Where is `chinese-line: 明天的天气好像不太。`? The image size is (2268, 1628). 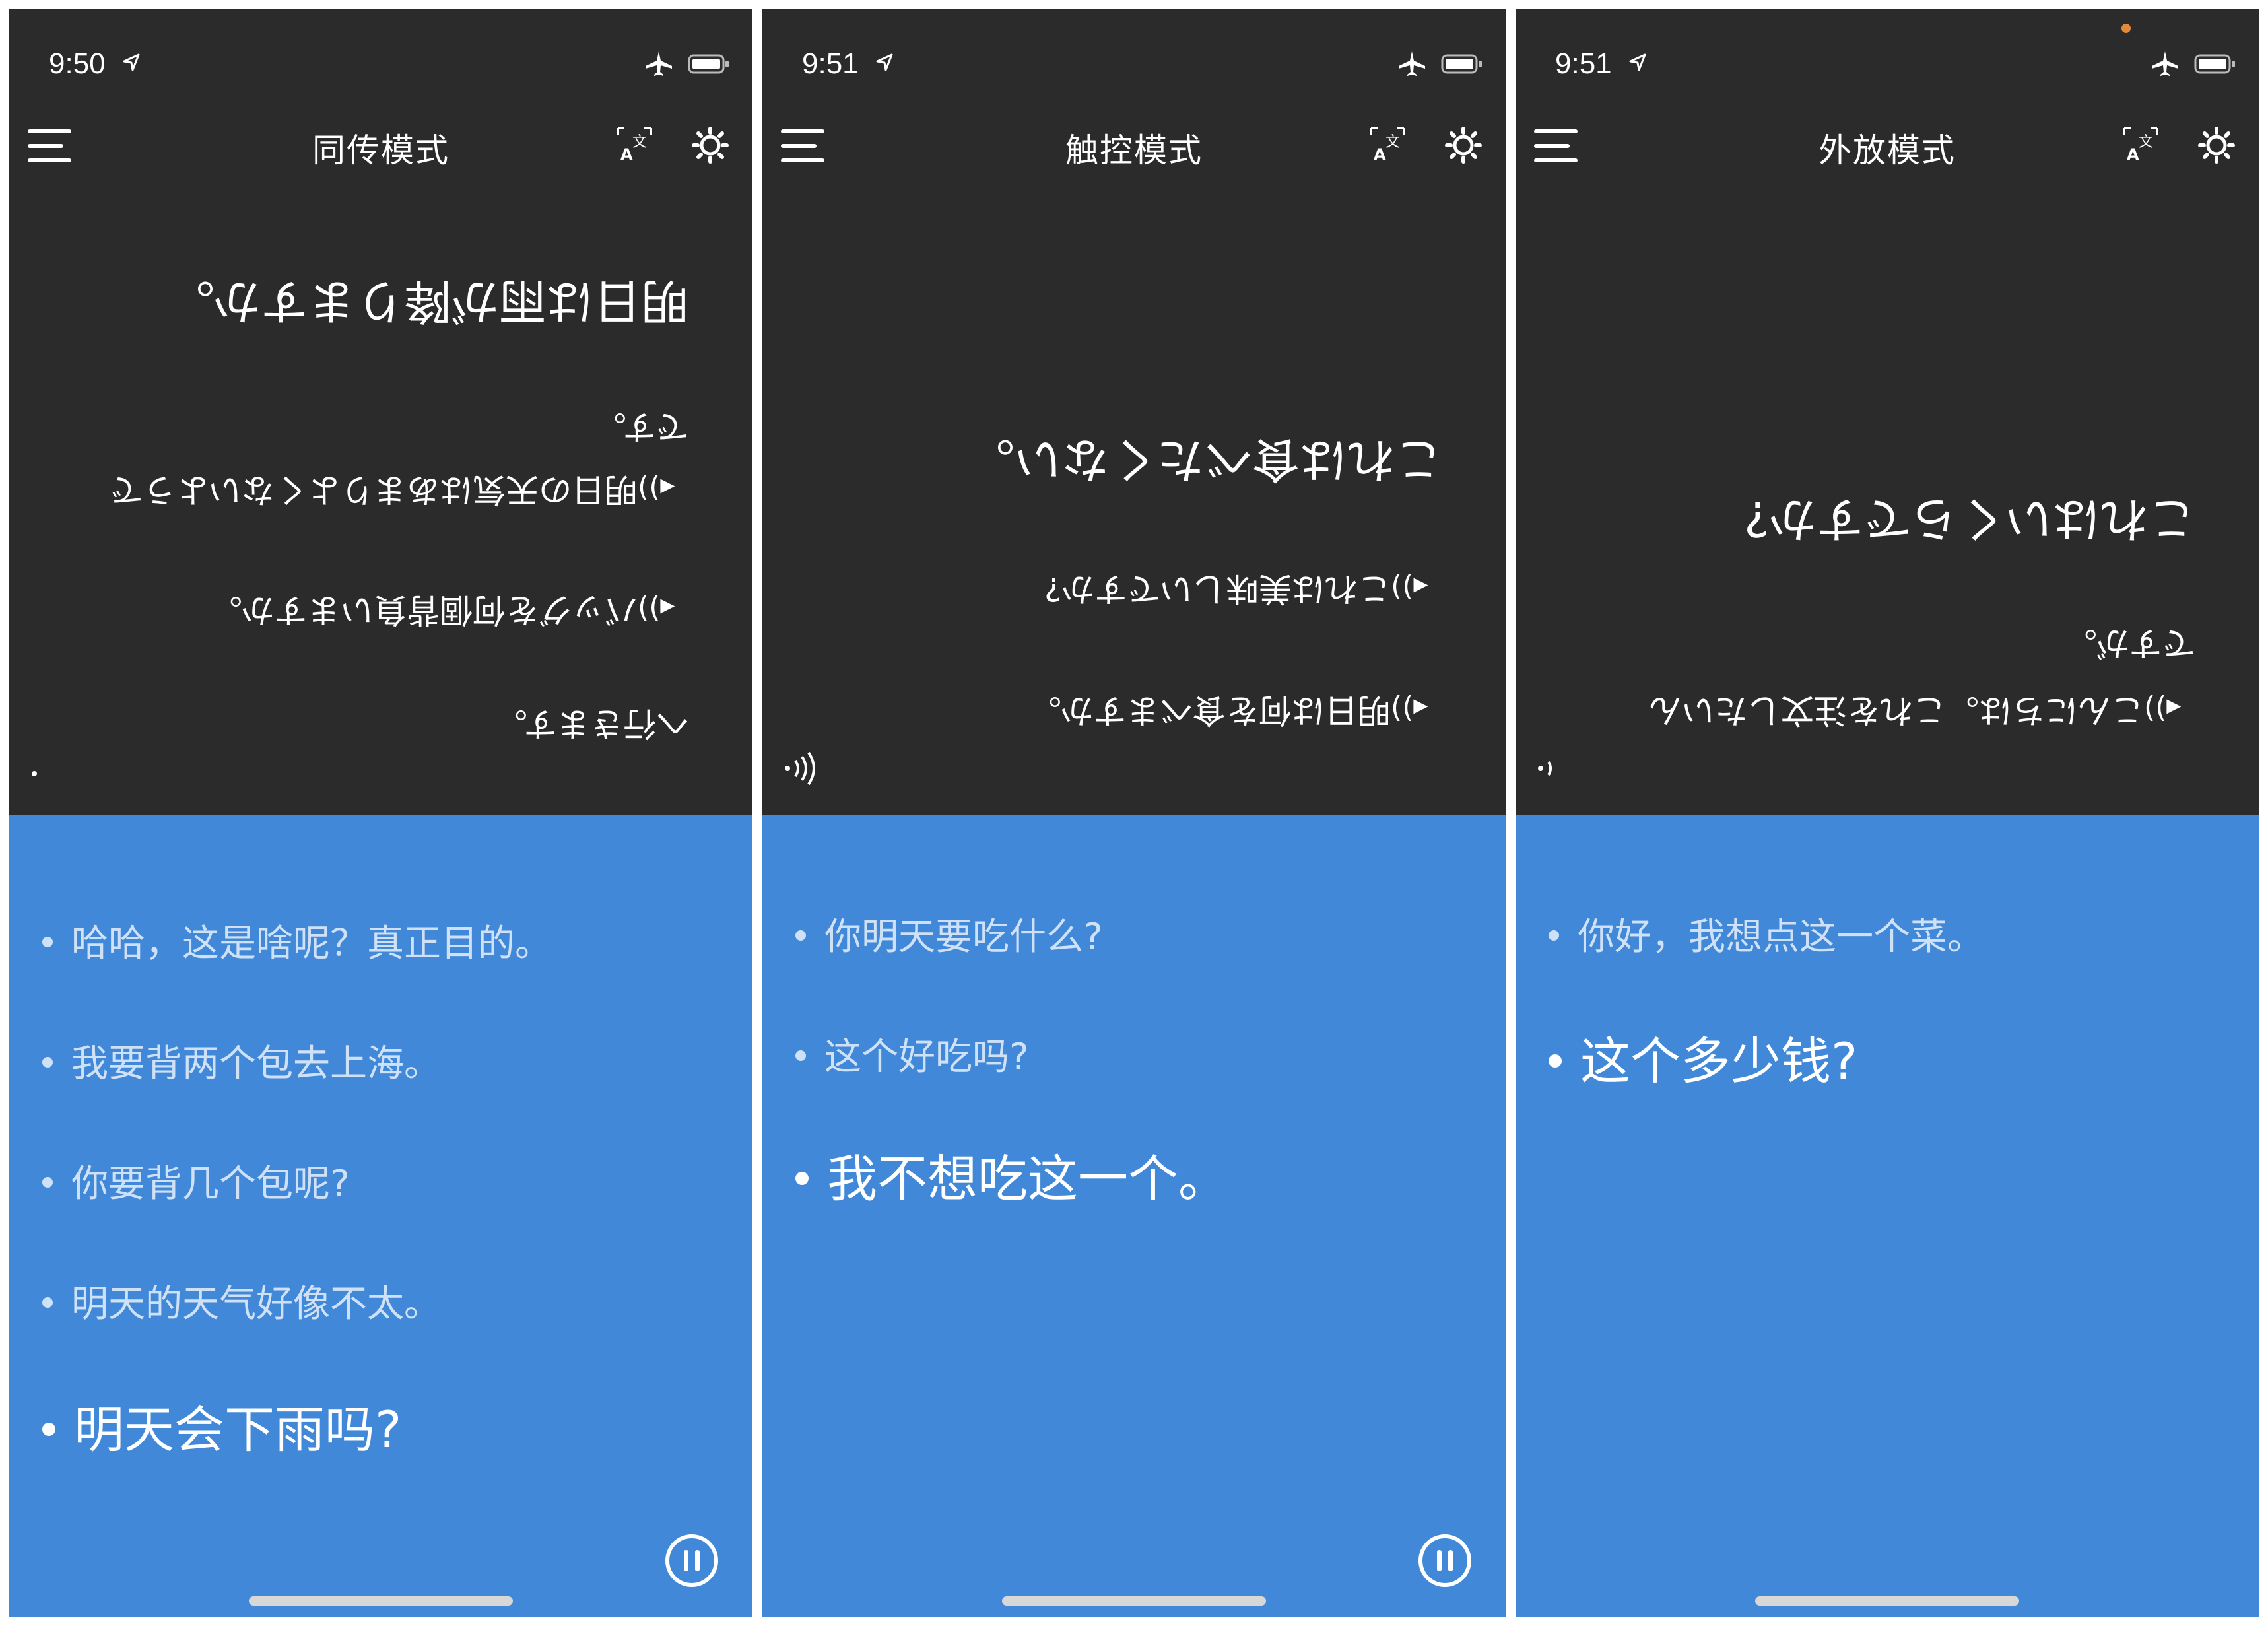
chinese-line: 明天的天气好像不太。 is located at coordinates (241, 1301).